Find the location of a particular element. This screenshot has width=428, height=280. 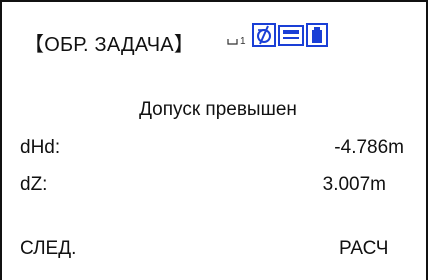

next-softkey: СЛЕД. is located at coordinates (48, 249).